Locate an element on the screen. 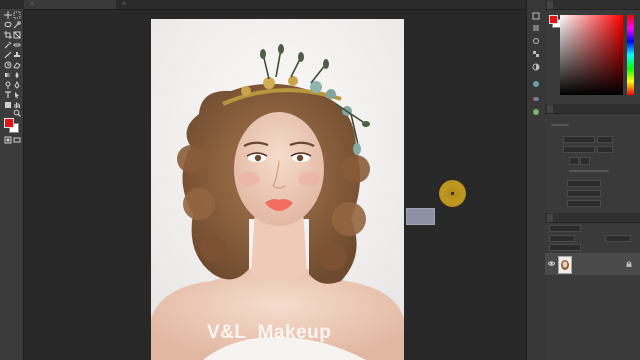 The width and height of the screenshot is (640, 360). hand-icon is located at coordinates (17, 105).